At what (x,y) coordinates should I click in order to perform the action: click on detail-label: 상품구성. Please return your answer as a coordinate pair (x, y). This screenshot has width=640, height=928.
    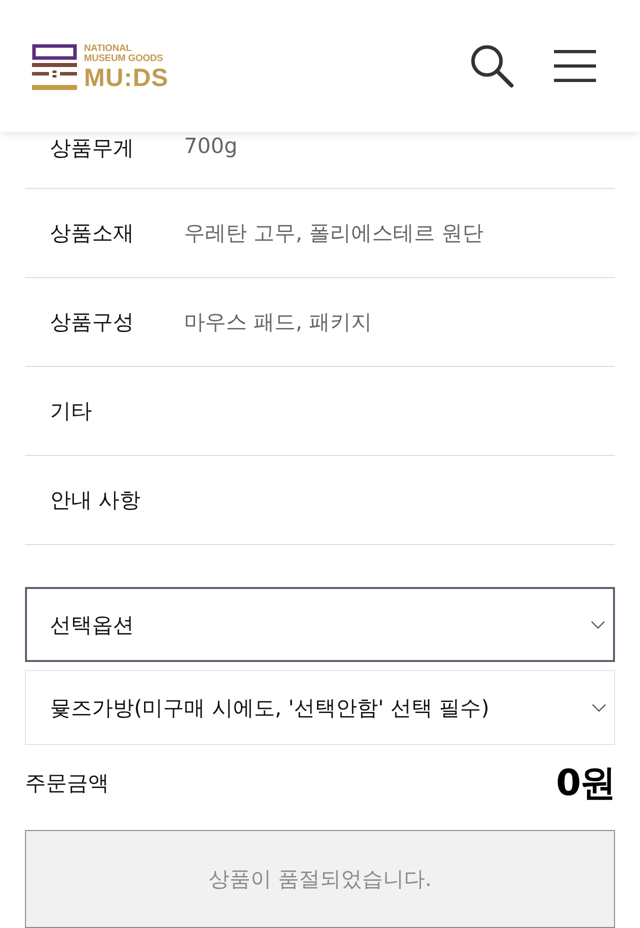
    Looking at the image, I should click on (92, 322).